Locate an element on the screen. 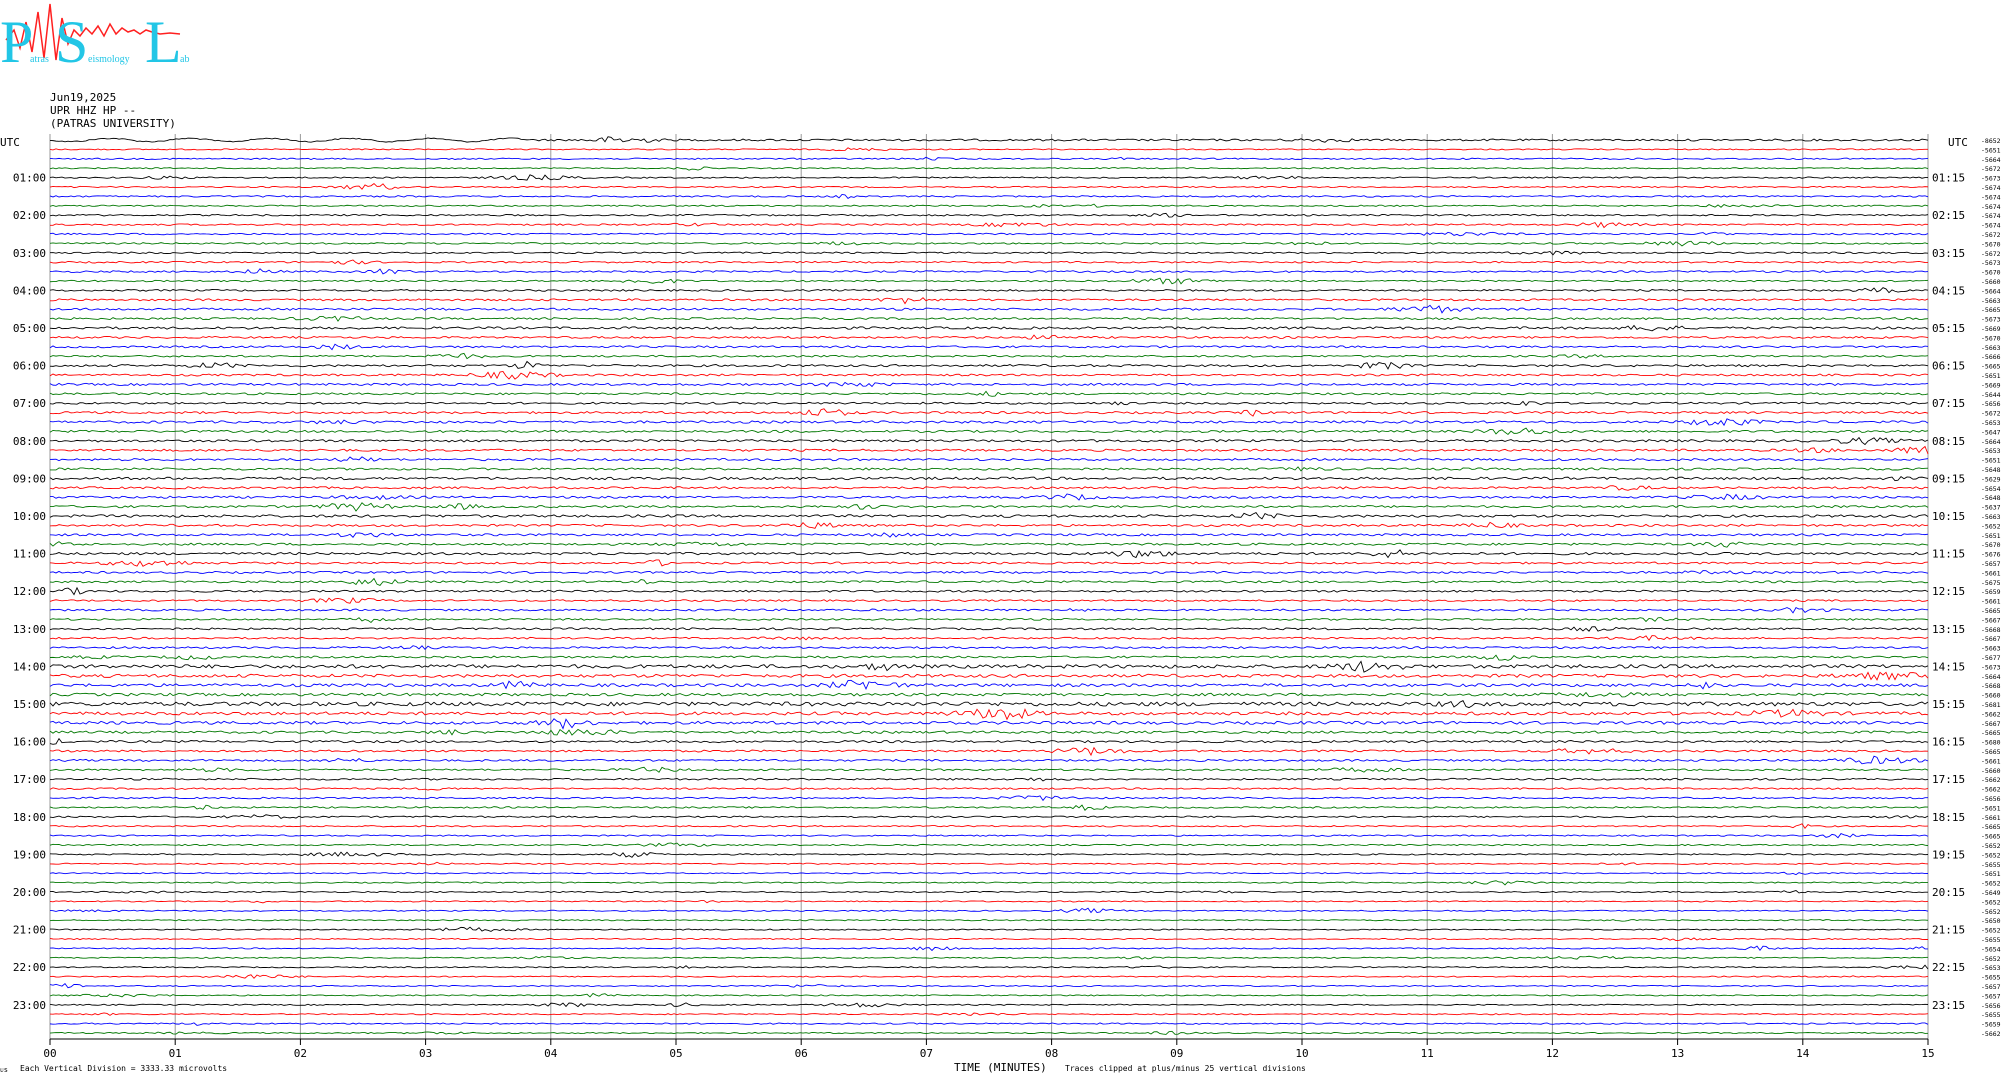 This screenshot has height=1080, width=2010. right-time-label: 14:15 is located at coordinates (1948, 666).